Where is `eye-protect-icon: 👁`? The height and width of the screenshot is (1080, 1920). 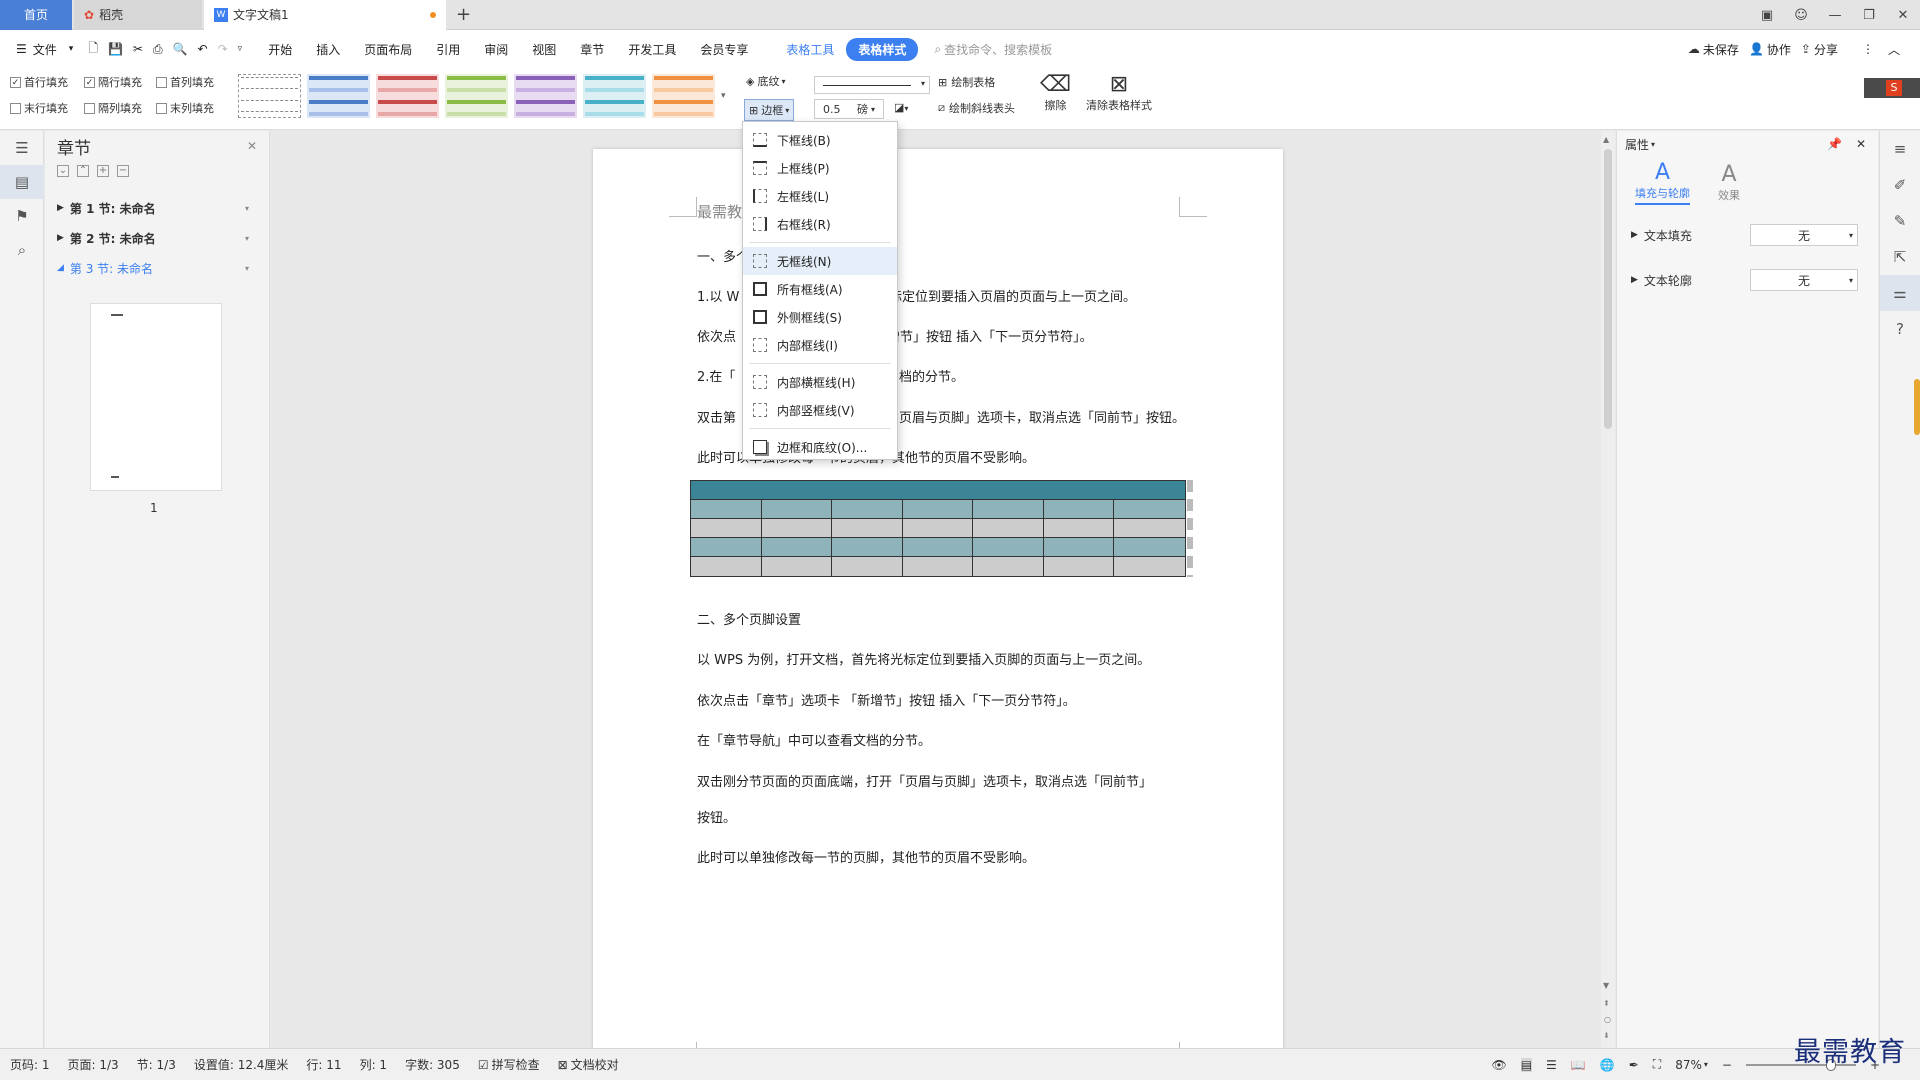
eye-protect-icon: 👁 is located at coordinates (1498, 1065).